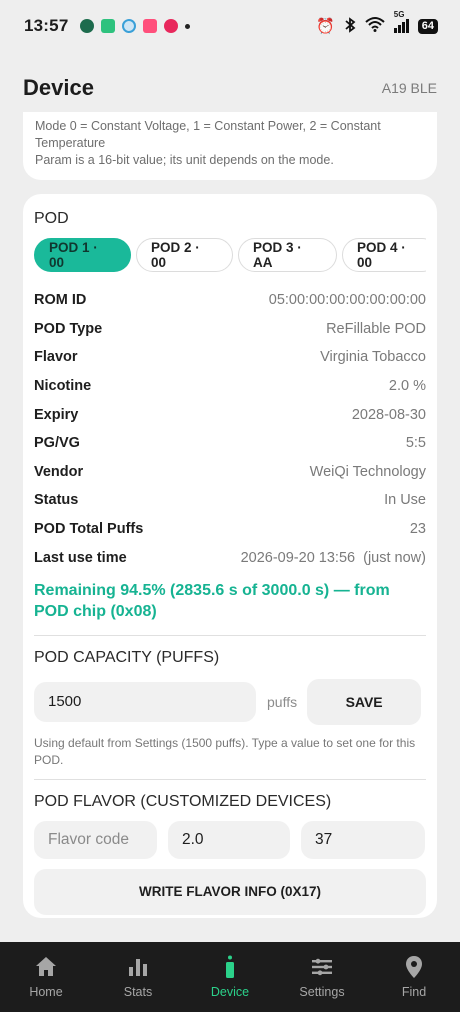  I want to click on nav-label: Device, so click(230, 992).